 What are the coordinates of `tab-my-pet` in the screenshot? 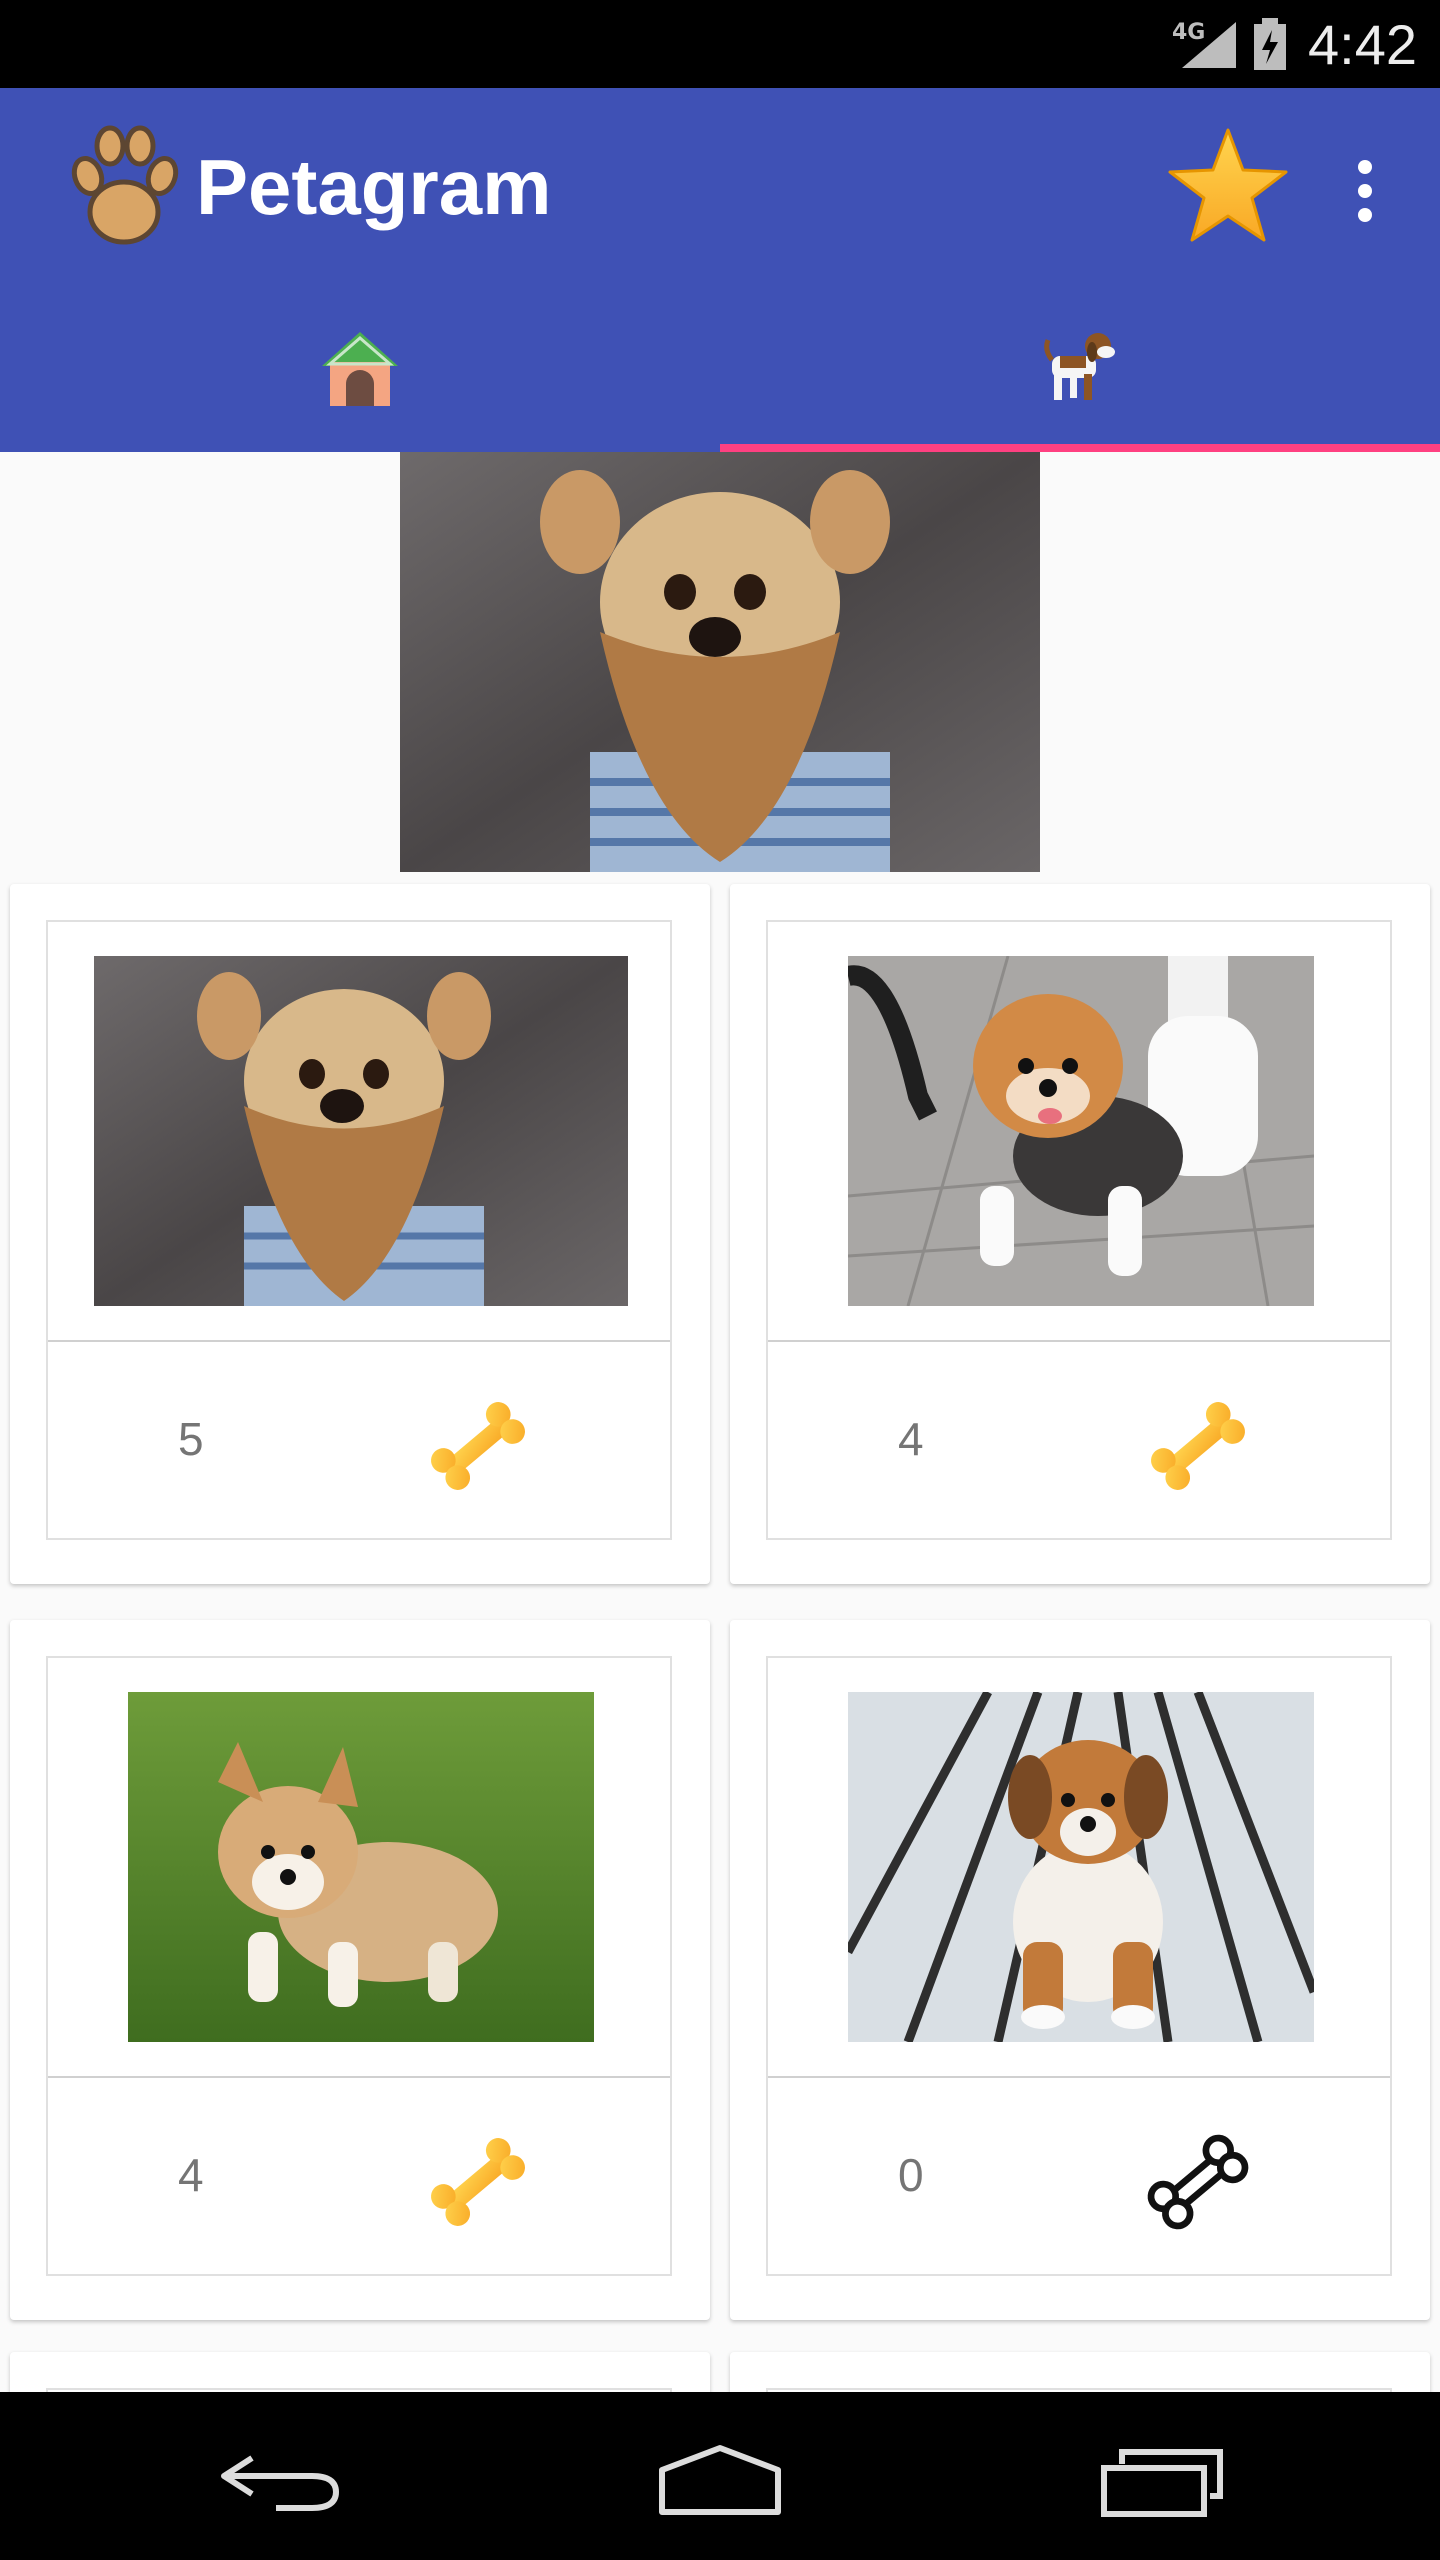 It's located at (1080, 376).